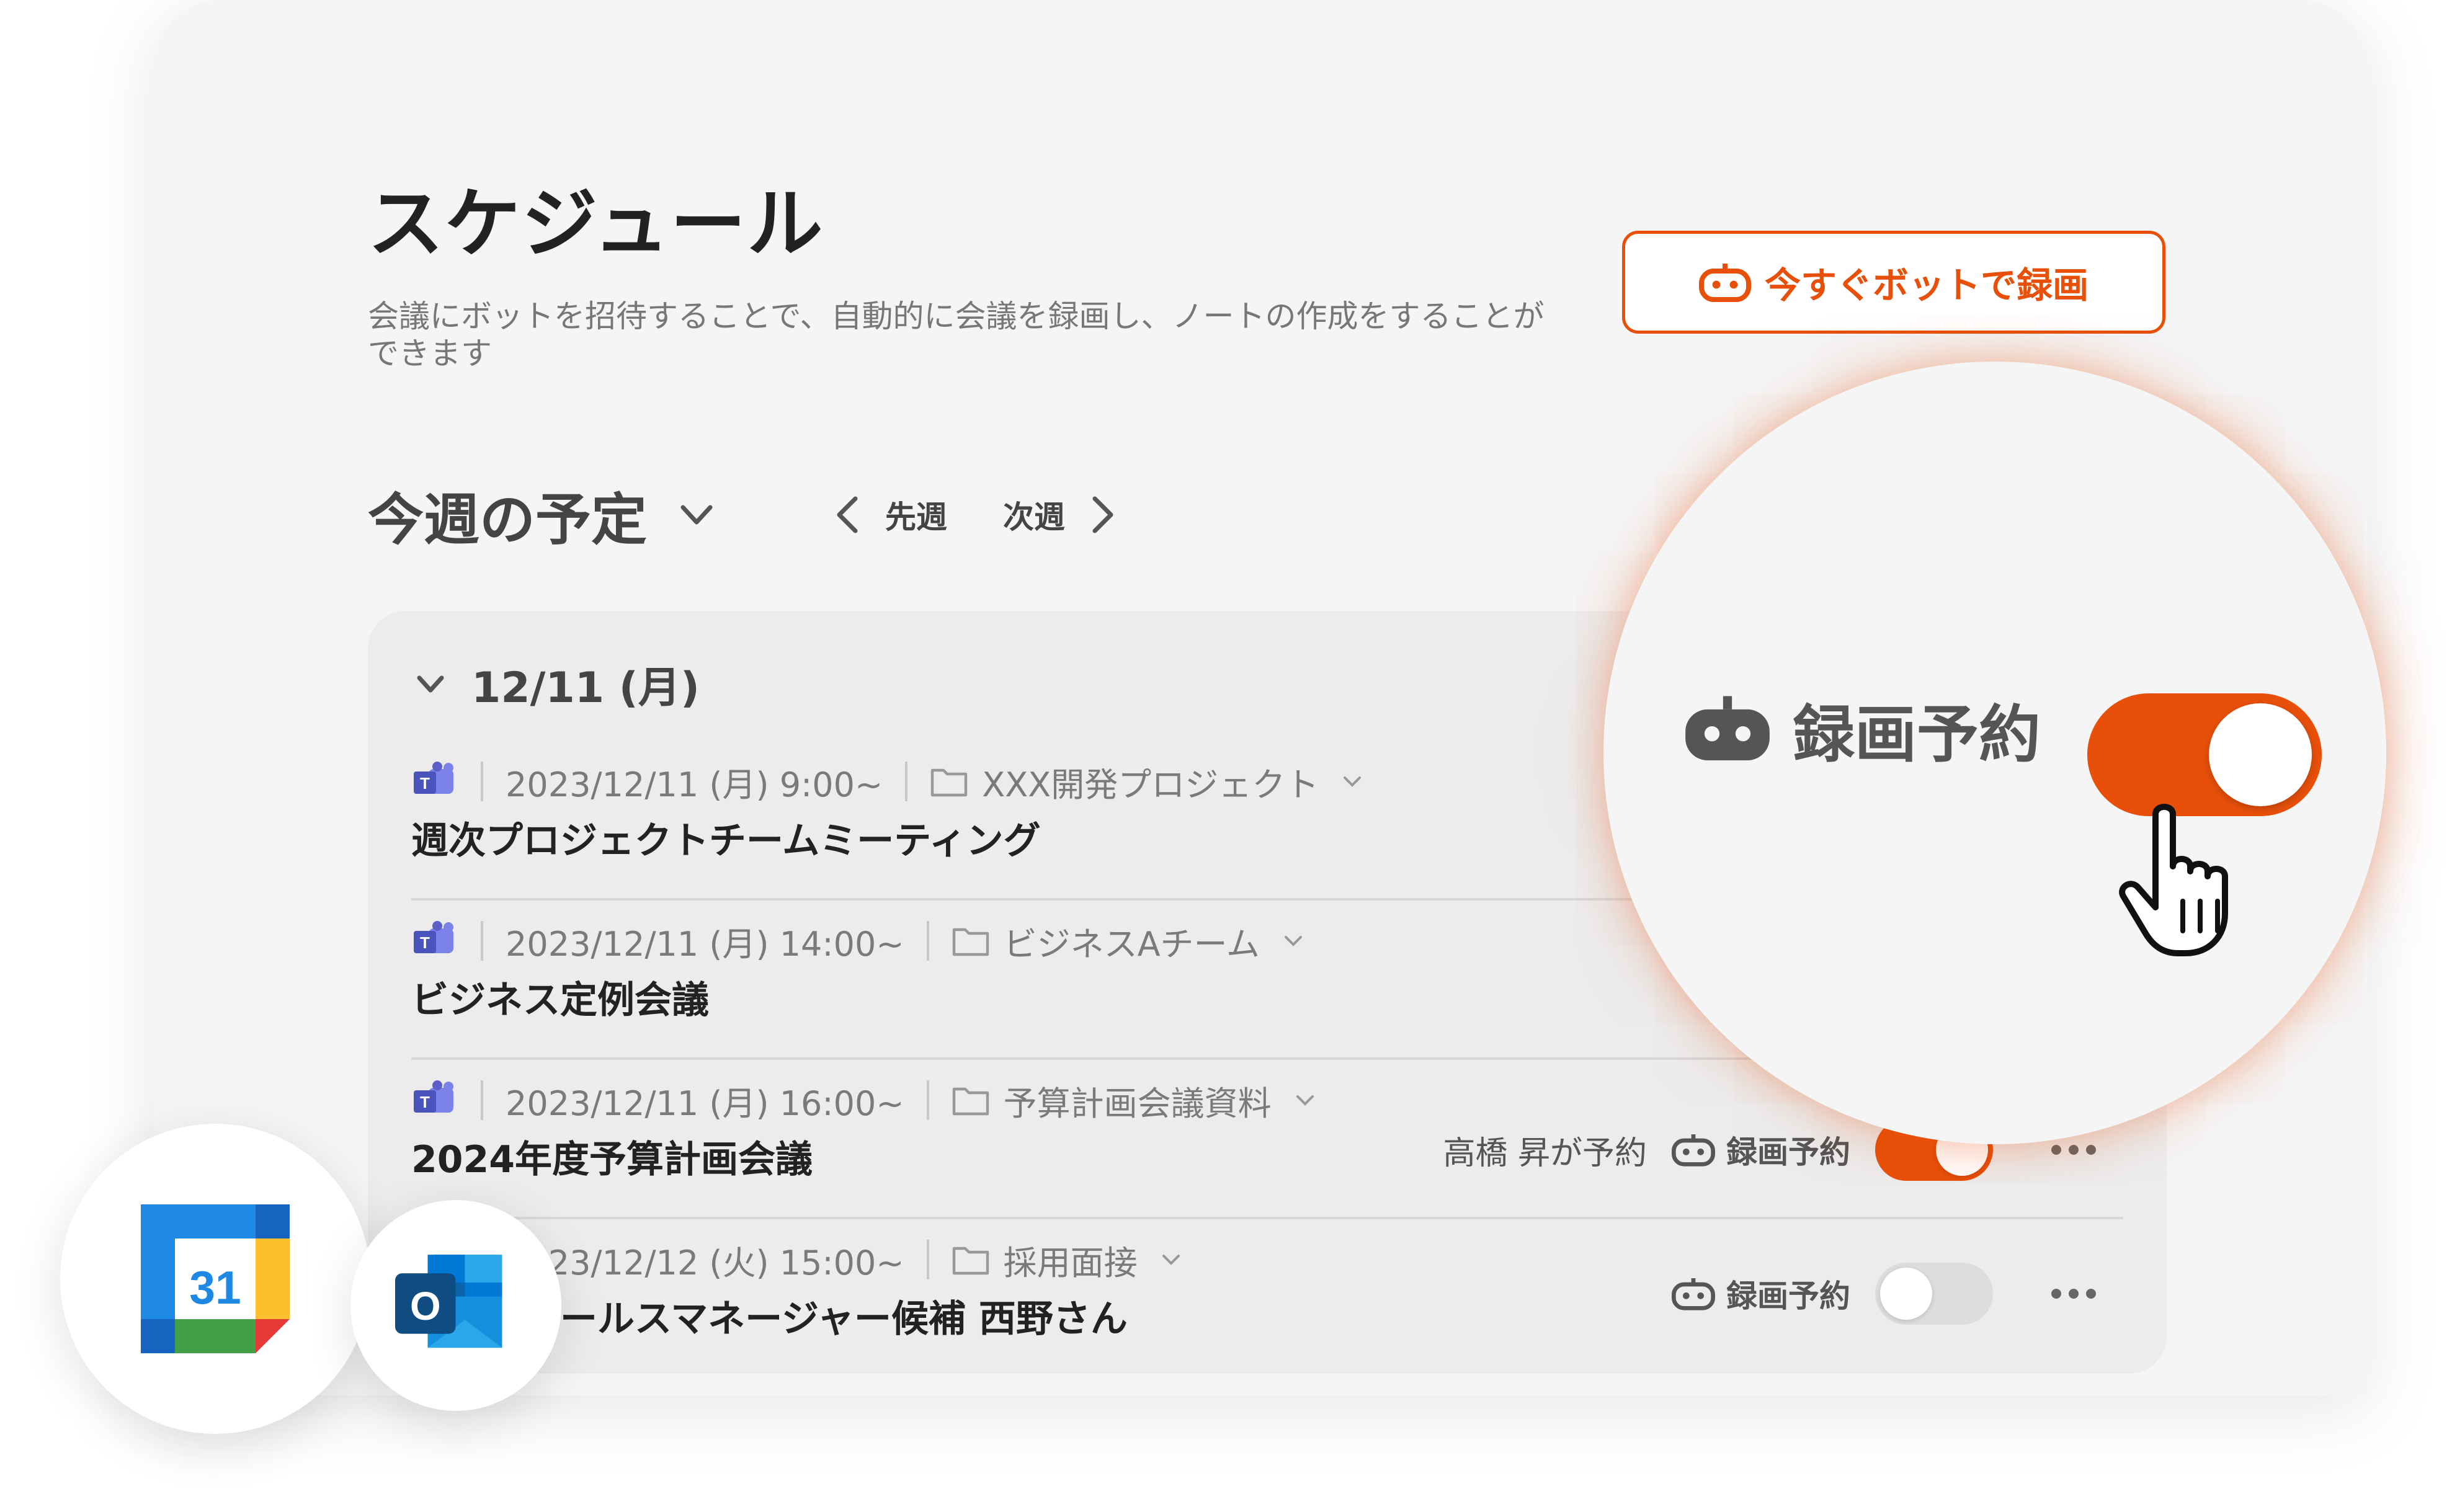 This screenshot has width=2452, height=1512. I want to click on record-toggle, so click(1934, 1294).